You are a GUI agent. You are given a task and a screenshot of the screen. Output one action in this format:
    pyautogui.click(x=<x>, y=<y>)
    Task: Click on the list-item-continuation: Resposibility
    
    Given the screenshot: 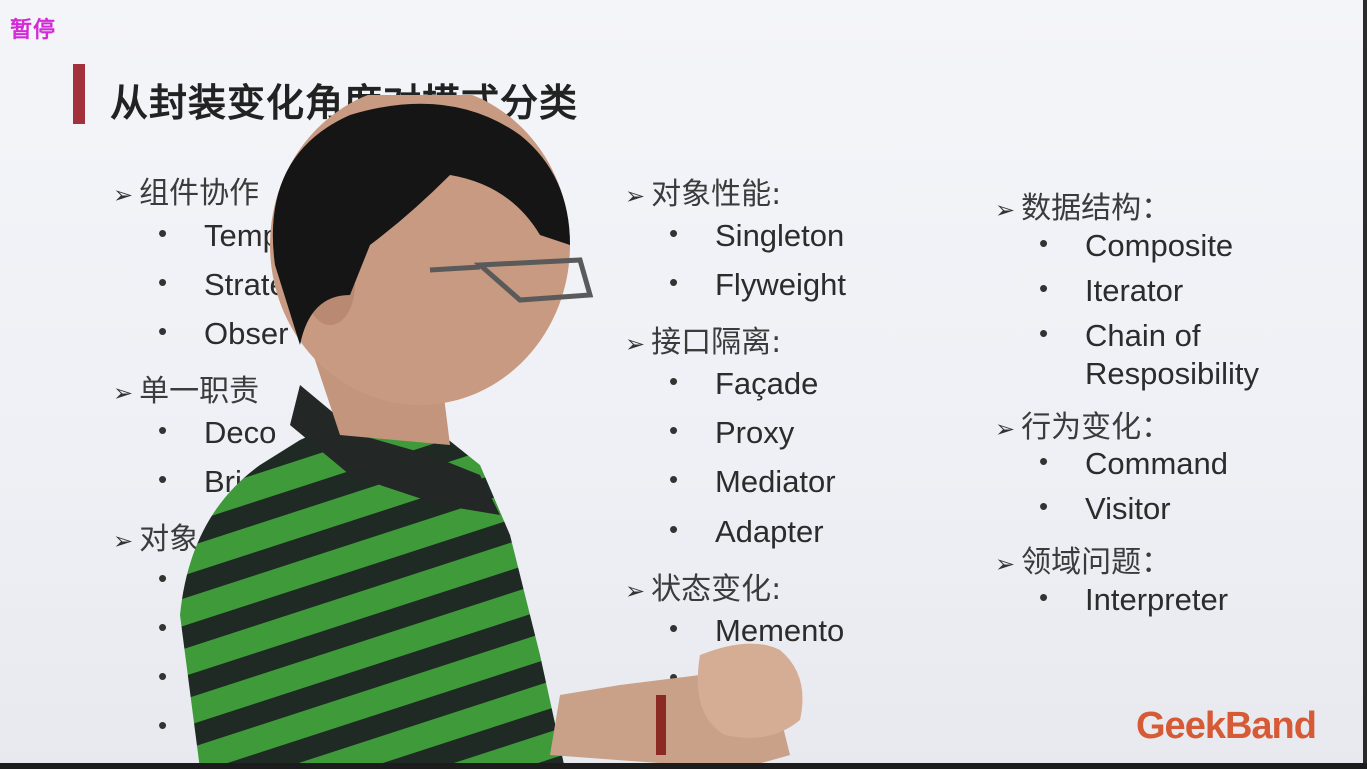 What is the action you would take?
    pyautogui.click(x=1172, y=373)
    